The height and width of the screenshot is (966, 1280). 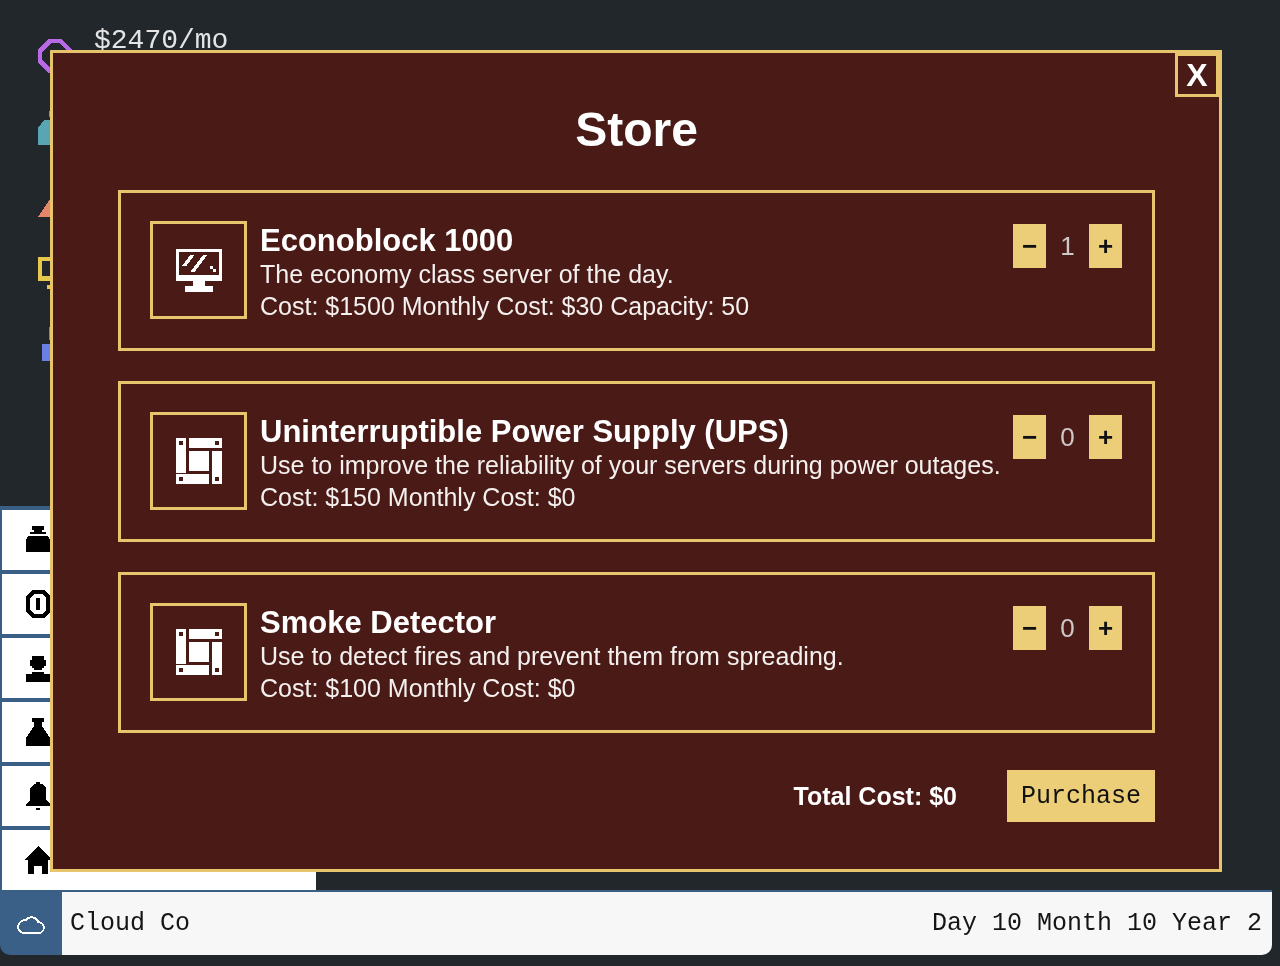 I want to click on close-button: X, so click(x=1197, y=75).